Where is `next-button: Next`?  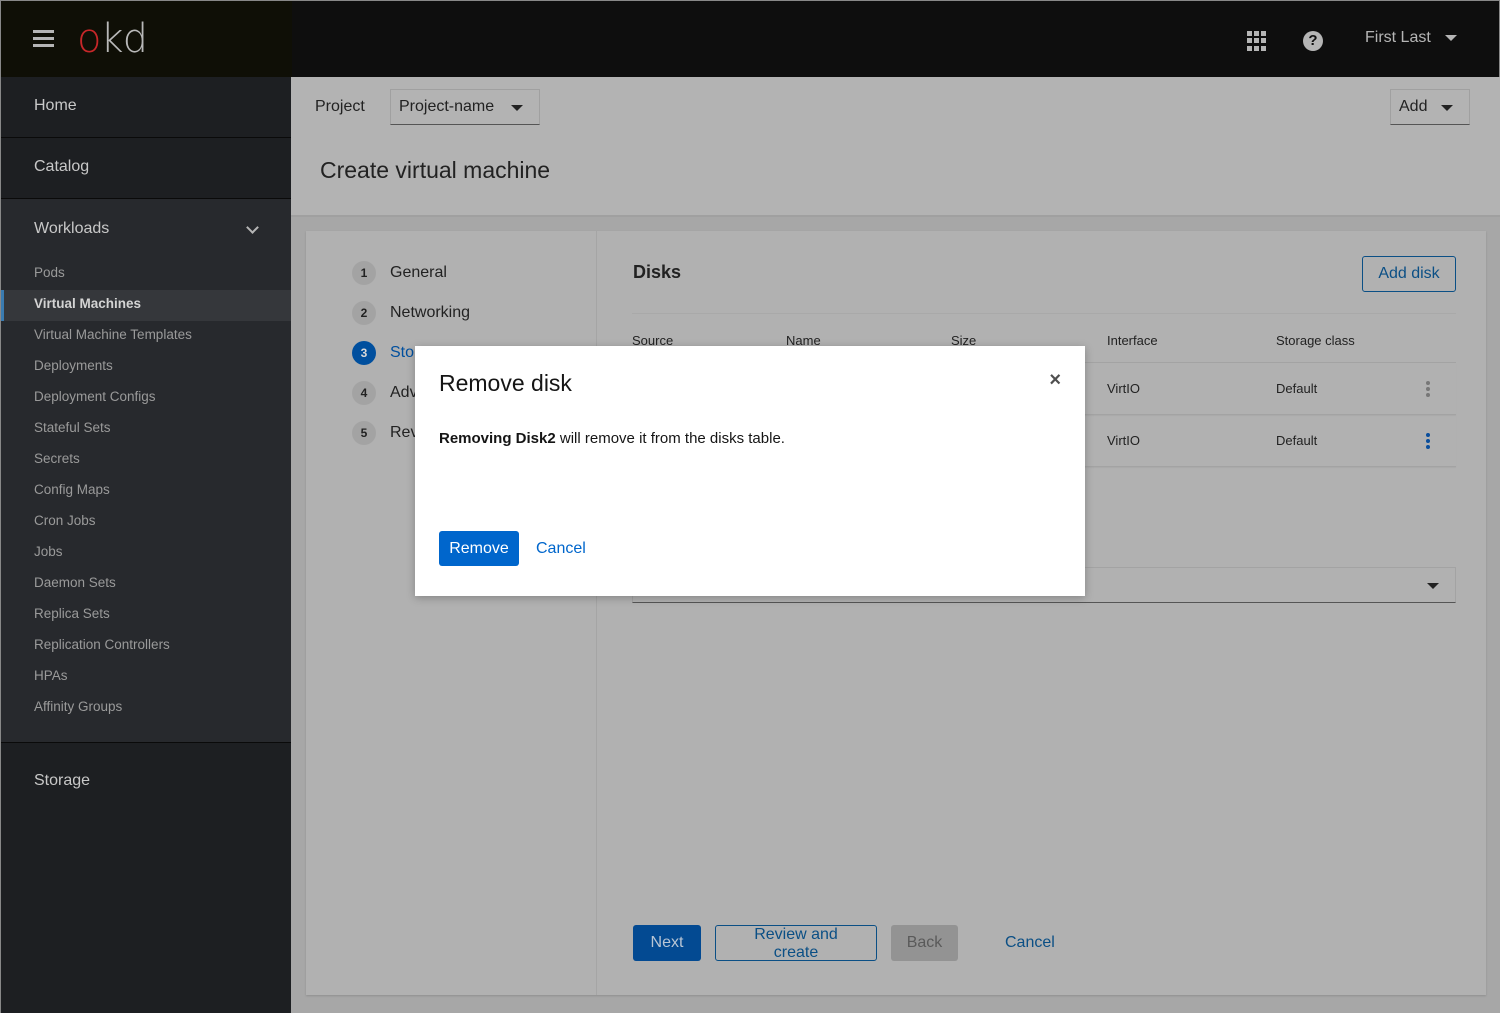 next-button: Next is located at coordinates (667, 943).